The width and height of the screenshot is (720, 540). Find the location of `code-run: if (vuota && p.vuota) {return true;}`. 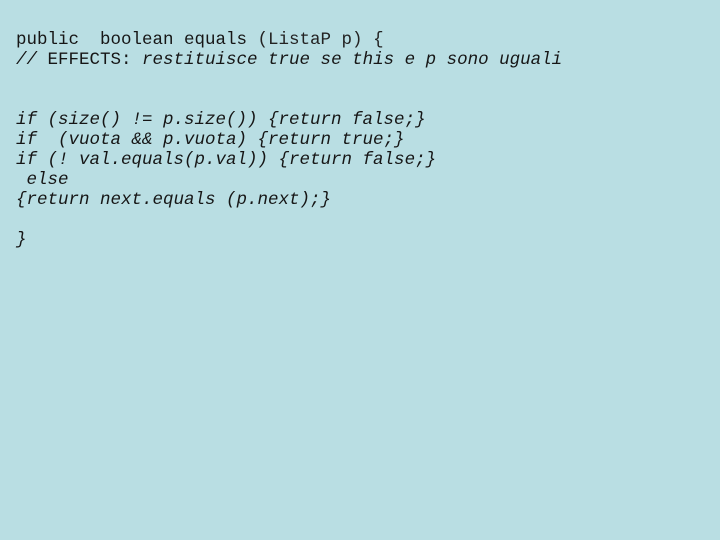

code-run: if (vuota && p.vuota) {return true;} is located at coordinates (210, 140).